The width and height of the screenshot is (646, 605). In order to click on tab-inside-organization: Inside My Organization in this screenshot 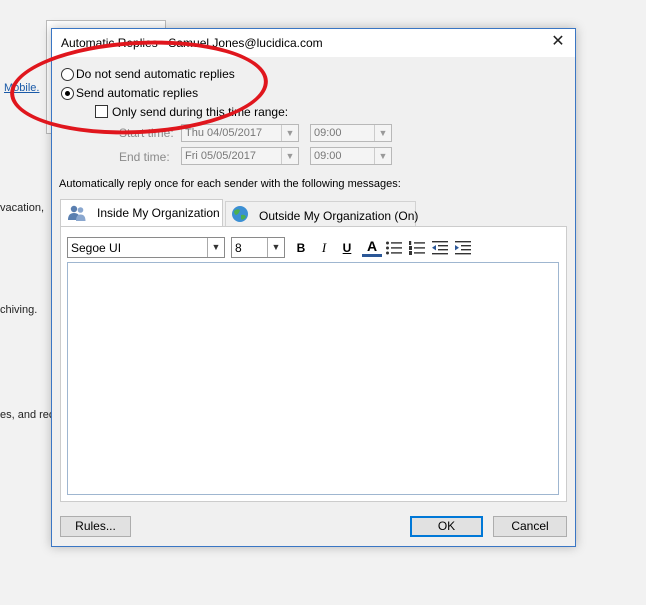, I will do `click(141, 213)`.